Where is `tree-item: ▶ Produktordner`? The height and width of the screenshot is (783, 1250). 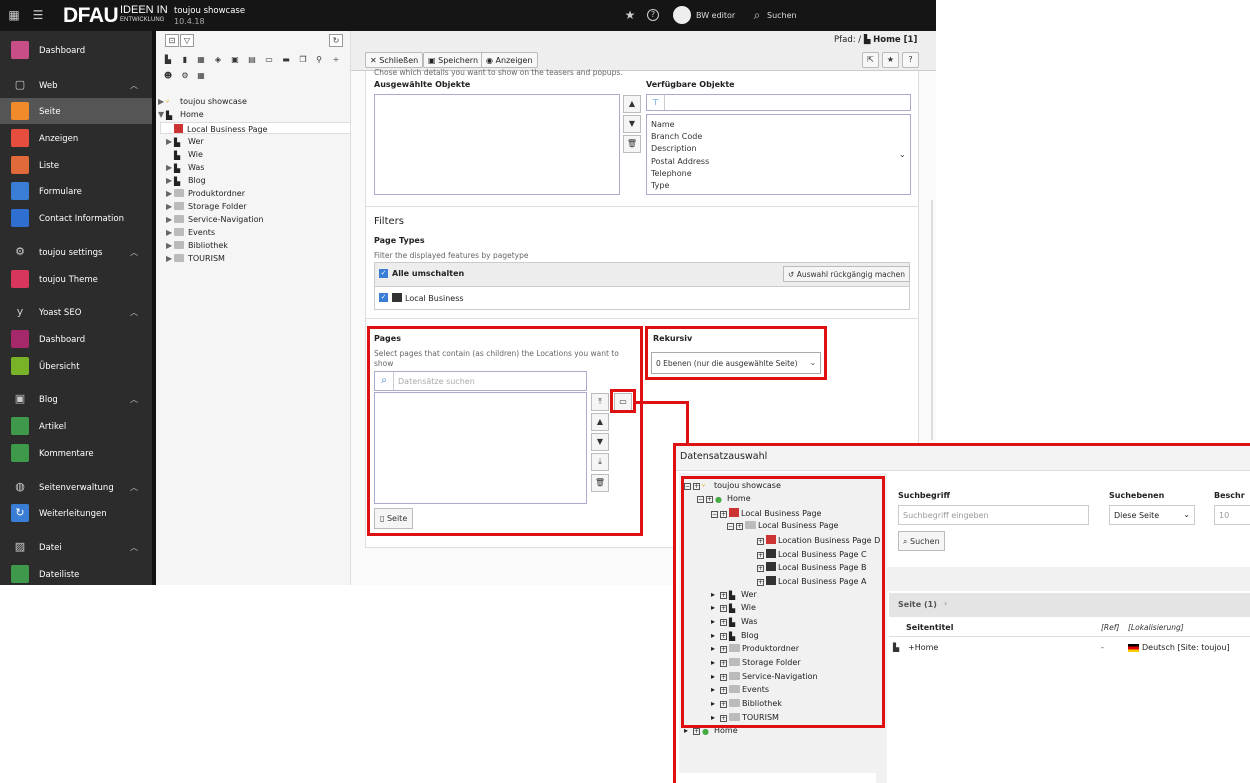
tree-item: ▶ Produktordner is located at coordinates (205, 193).